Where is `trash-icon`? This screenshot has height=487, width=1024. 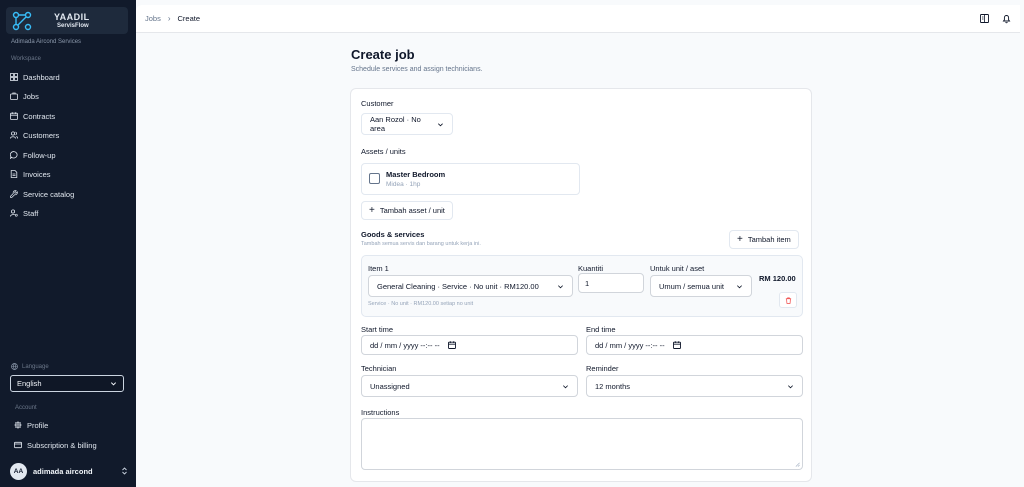
trash-icon is located at coordinates (788, 300).